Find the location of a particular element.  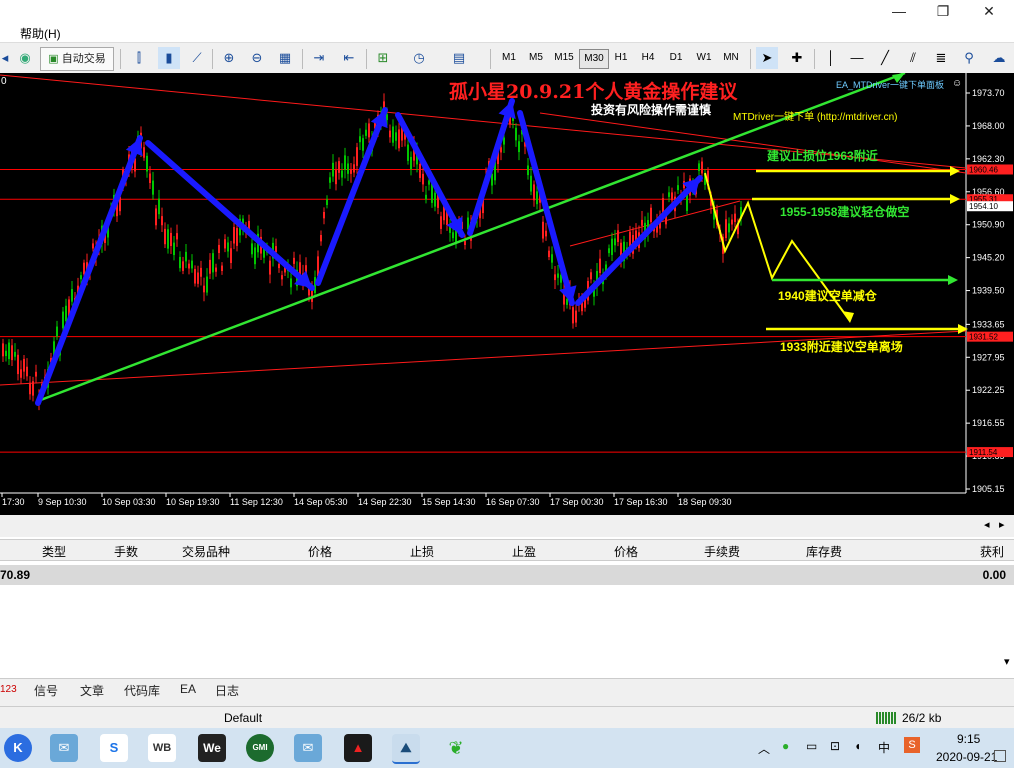

tray-ime: 中 is located at coordinates (884, 747).